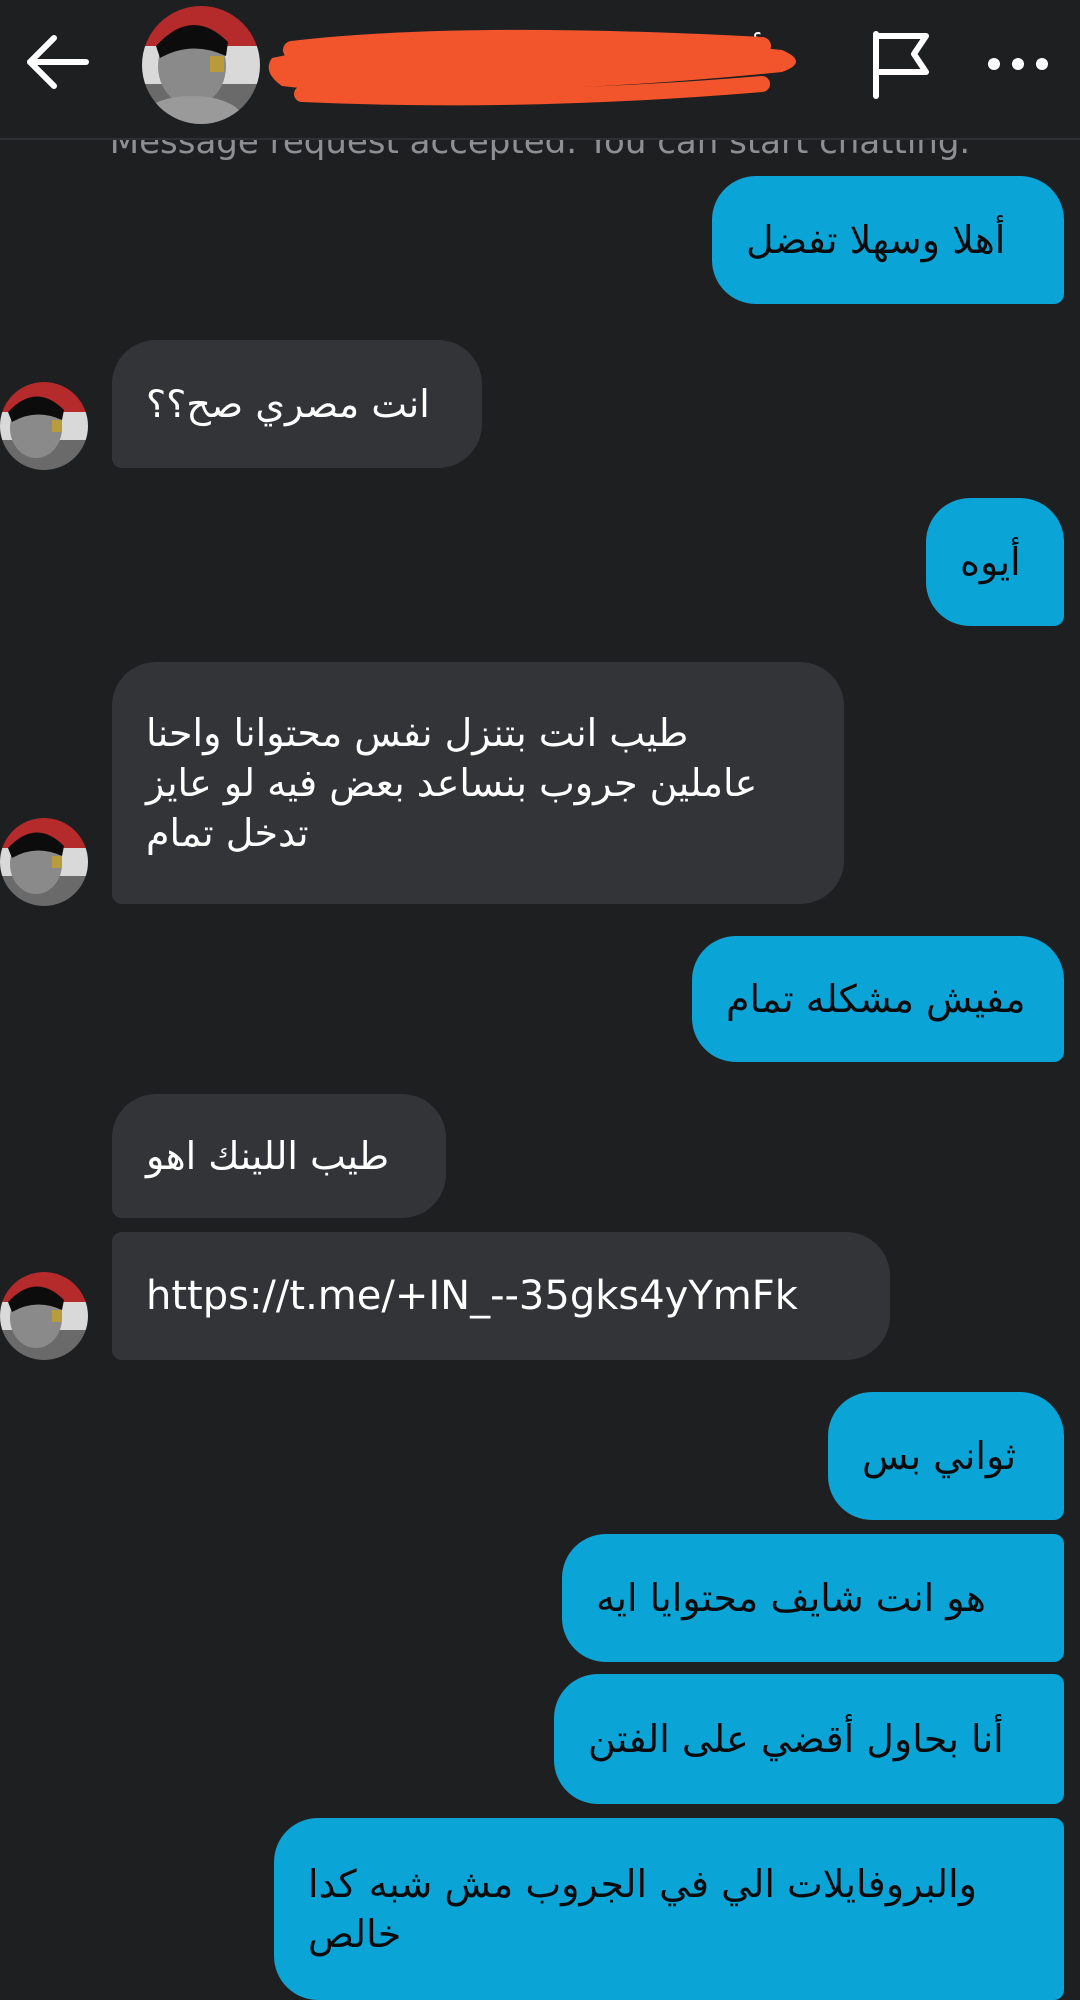 The height and width of the screenshot is (2000, 1080). I want to click on outgoing-message: مفيش مشكله تمام, so click(878, 999).